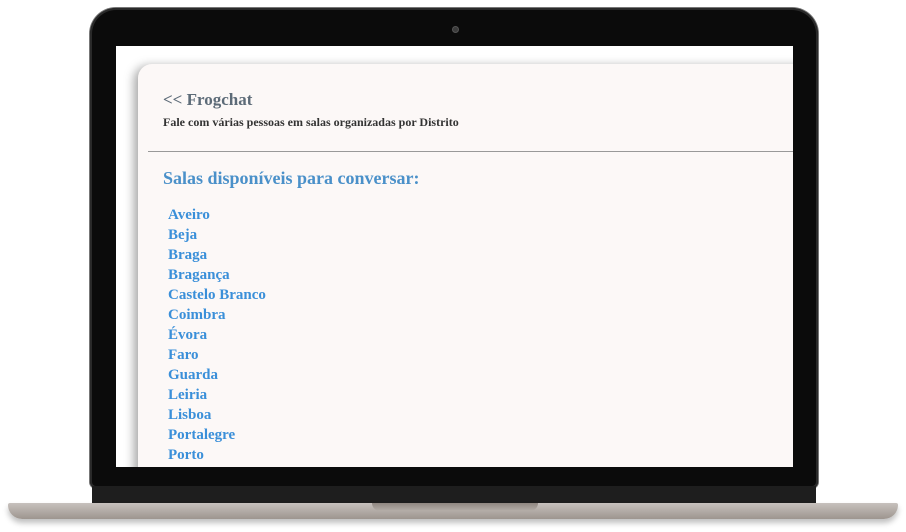 This screenshot has width=906, height=532. What do you see at coordinates (454, 495) in the screenshot?
I see `laptop-hinge` at bounding box center [454, 495].